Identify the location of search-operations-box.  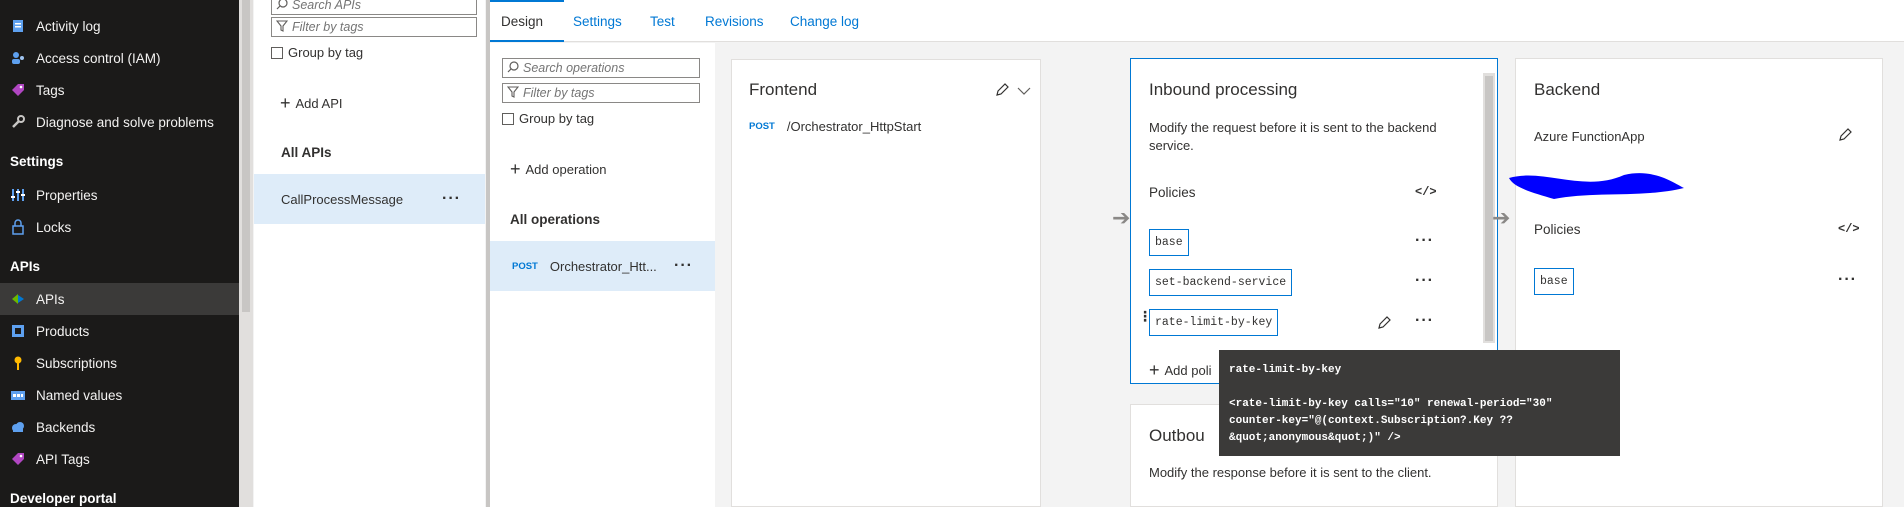
(601, 68).